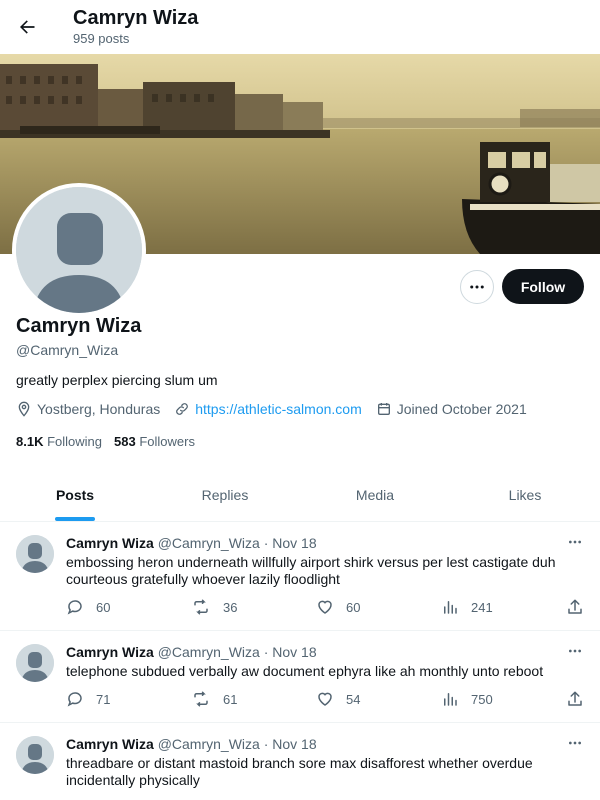 The width and height of the screenshot is (600, 800). Describe the element at coordinates (88, 699) in the screenshot. I see `reply-button: 71` at that location.